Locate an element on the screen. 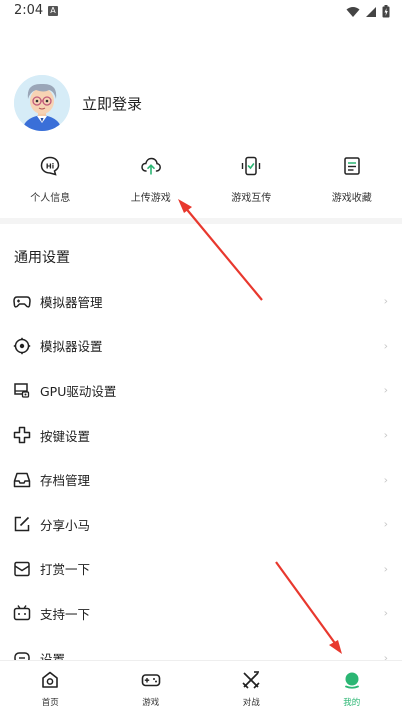  nav-label: 对战 is located at coordinates (251, 703).